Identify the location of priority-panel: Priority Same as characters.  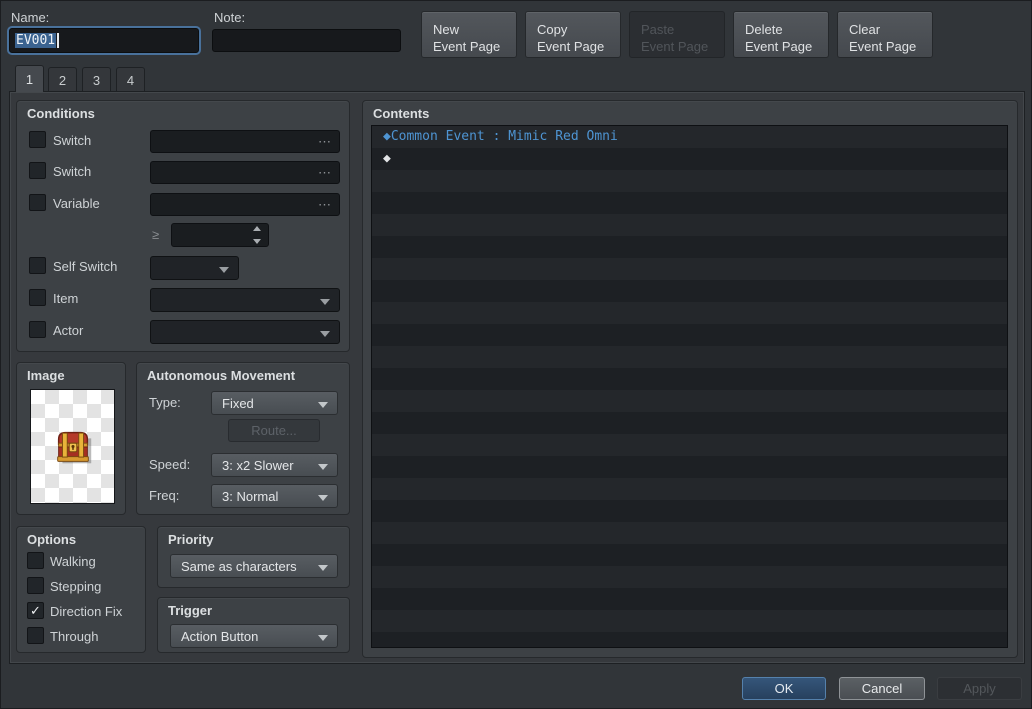
(253, 557).